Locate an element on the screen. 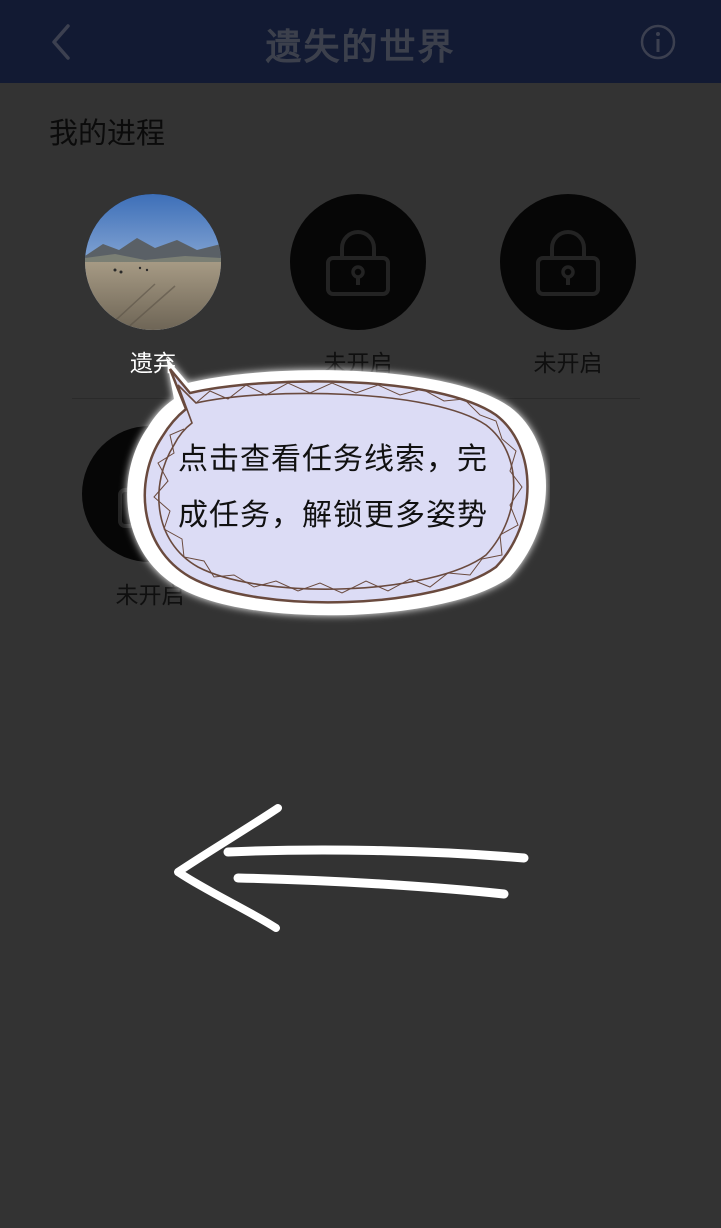  level-item-3: 未开启 is located at coordinates (568, 286).